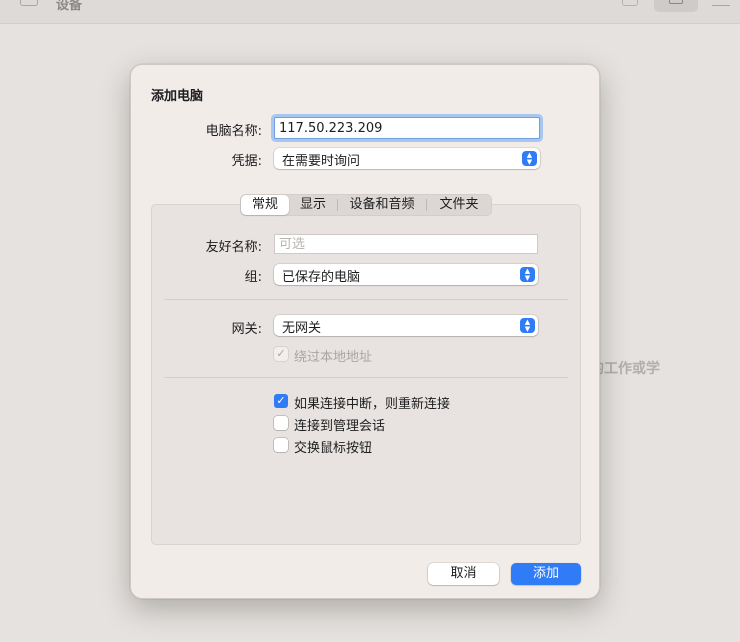  What do you see at coordinates (625, 369) in the screenshot?
I see `background-hint-text: 的工作或学` at bounding box center [625, 369].